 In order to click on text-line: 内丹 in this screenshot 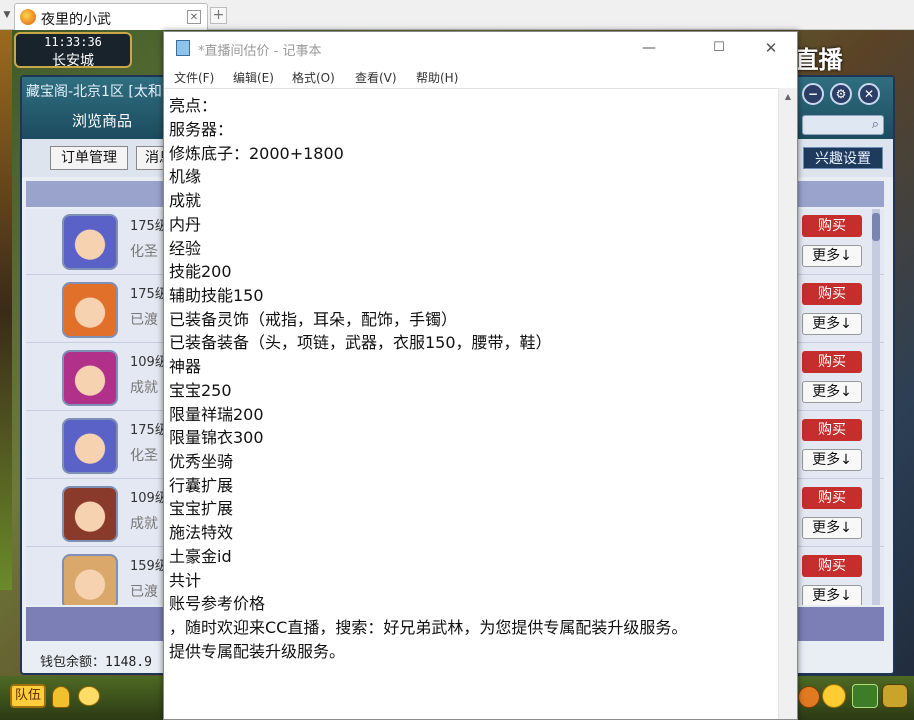, I will do `click(185, 224)`.